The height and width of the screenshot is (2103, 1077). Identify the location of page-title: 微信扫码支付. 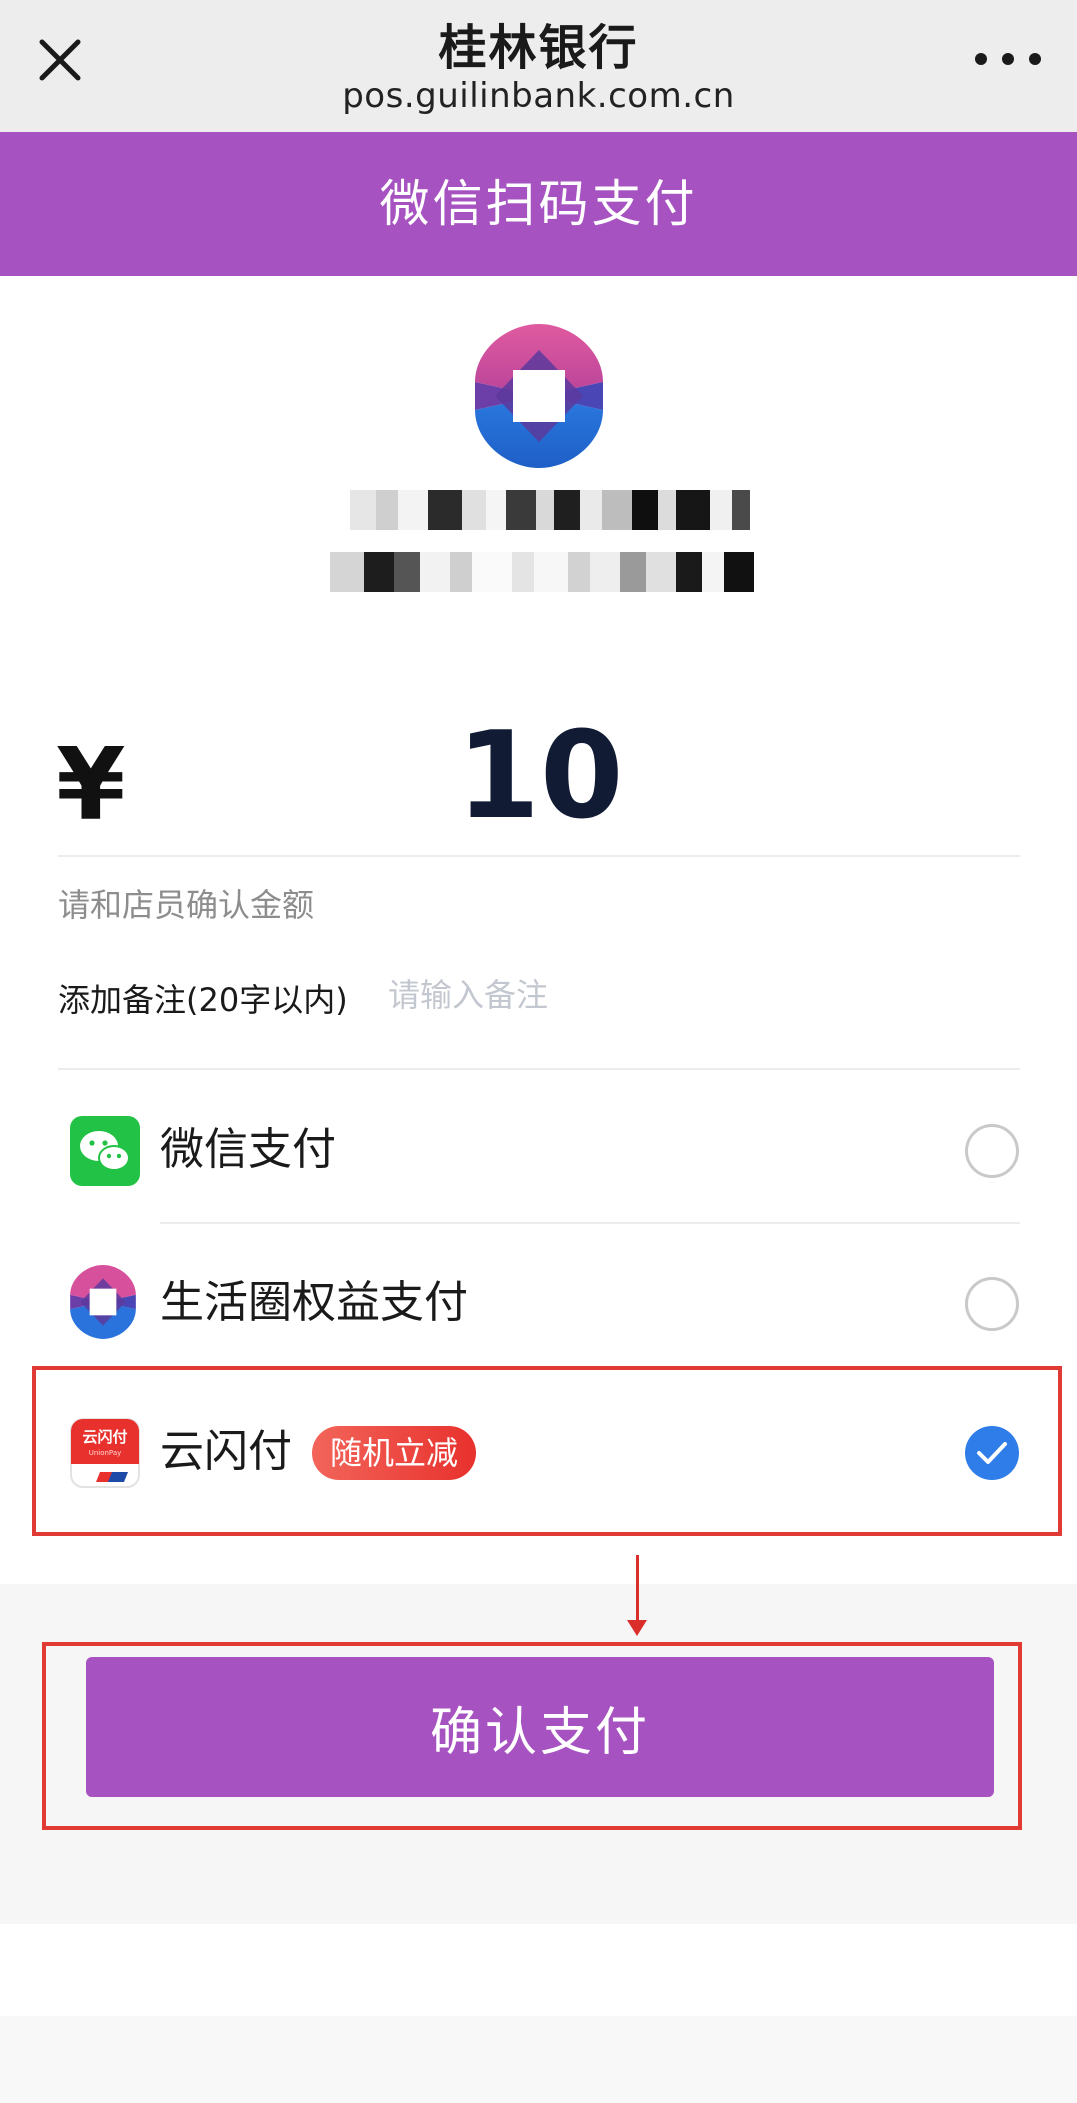
(538, 204).